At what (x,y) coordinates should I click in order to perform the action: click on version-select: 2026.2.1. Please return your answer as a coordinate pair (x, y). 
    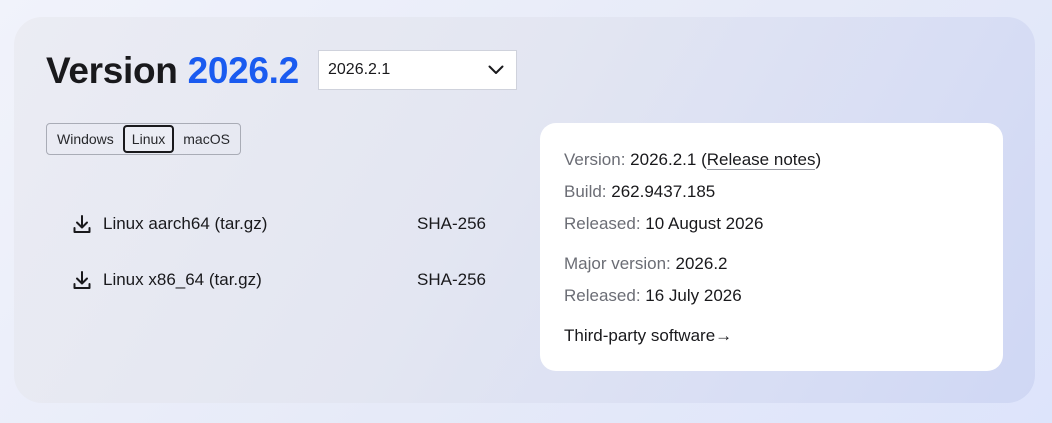
    Looking at the image, I should click on (417, 70).